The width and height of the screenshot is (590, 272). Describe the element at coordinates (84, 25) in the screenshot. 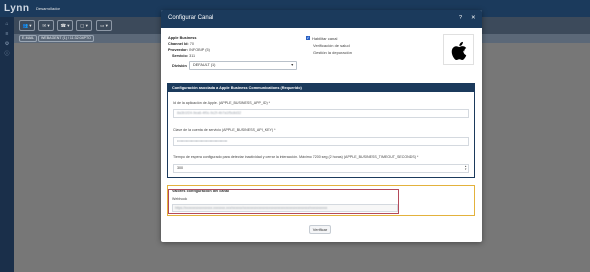

I see `toolbar-window-button: ▢ ▾` at that location.